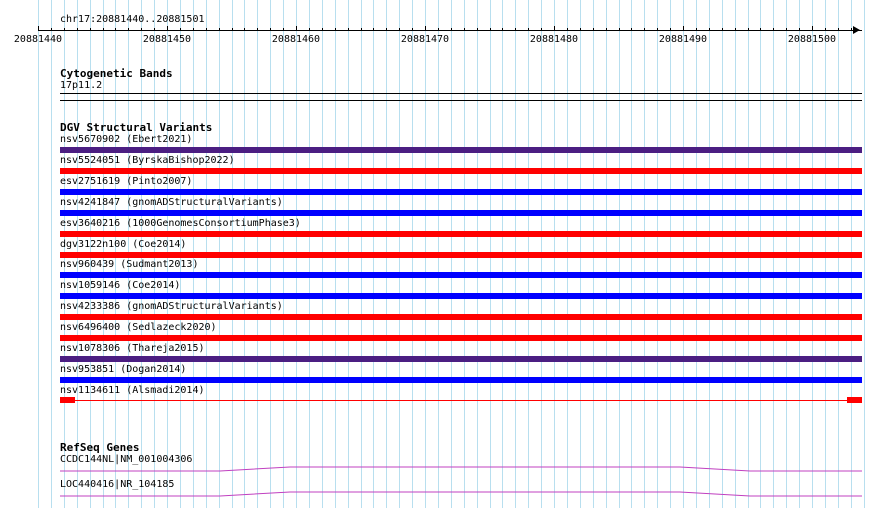 Image resolution: width=890 pixels, height=508 pixels. Describe the element at coordinates (180, 224) in the screenshot. I see `dgv-variant-label: esv3640216 (1000GenomesConsortiumPhase3)` at that location.